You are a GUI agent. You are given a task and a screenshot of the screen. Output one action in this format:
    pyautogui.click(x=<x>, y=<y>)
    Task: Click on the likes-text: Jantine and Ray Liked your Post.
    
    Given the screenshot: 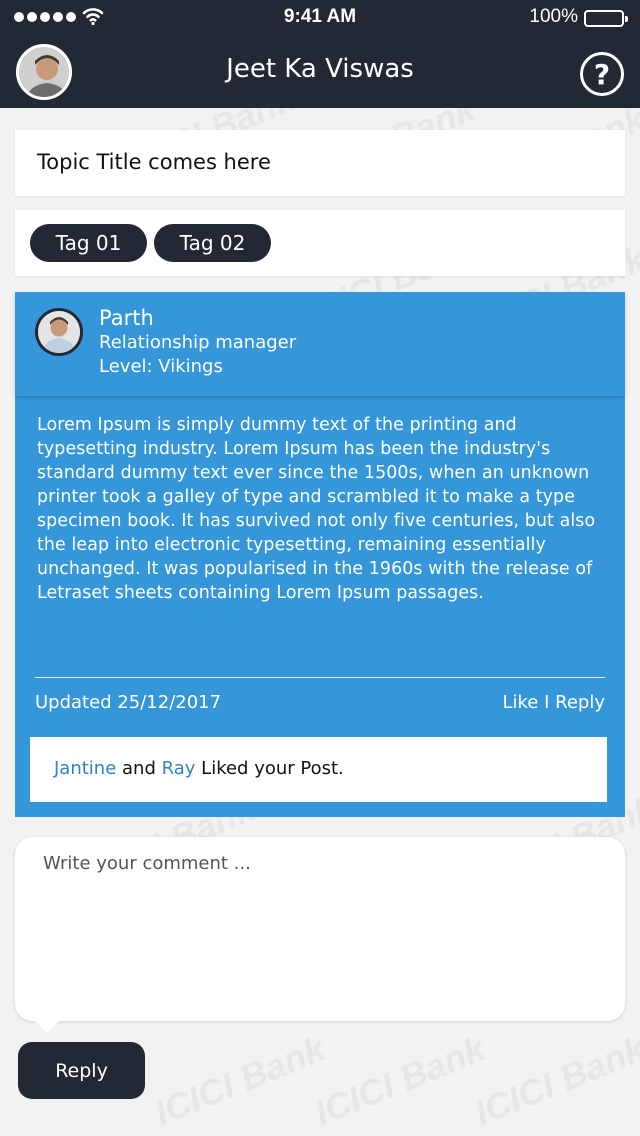 What is the action you would take?
    pyautogui.click(x=199, y=768)
    